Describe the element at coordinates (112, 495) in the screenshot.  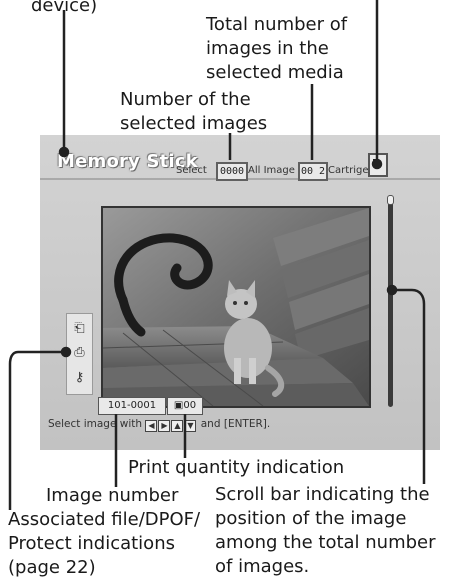
I see `callout-image-number: Image number` at that location.